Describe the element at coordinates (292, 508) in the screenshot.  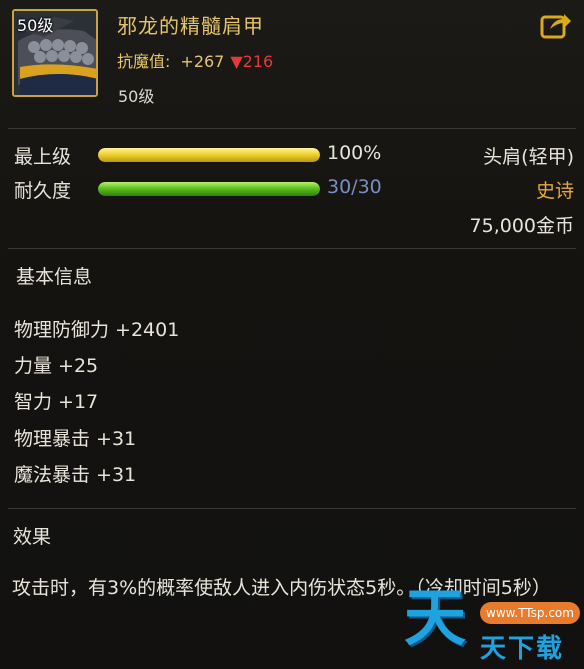
I see `divider-effect` at that location.